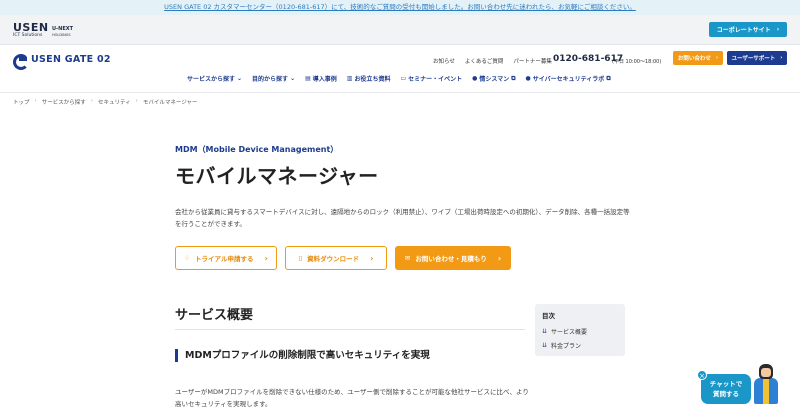  I want to click on header-link-faq: よくあるご質問, so click(484, 62).